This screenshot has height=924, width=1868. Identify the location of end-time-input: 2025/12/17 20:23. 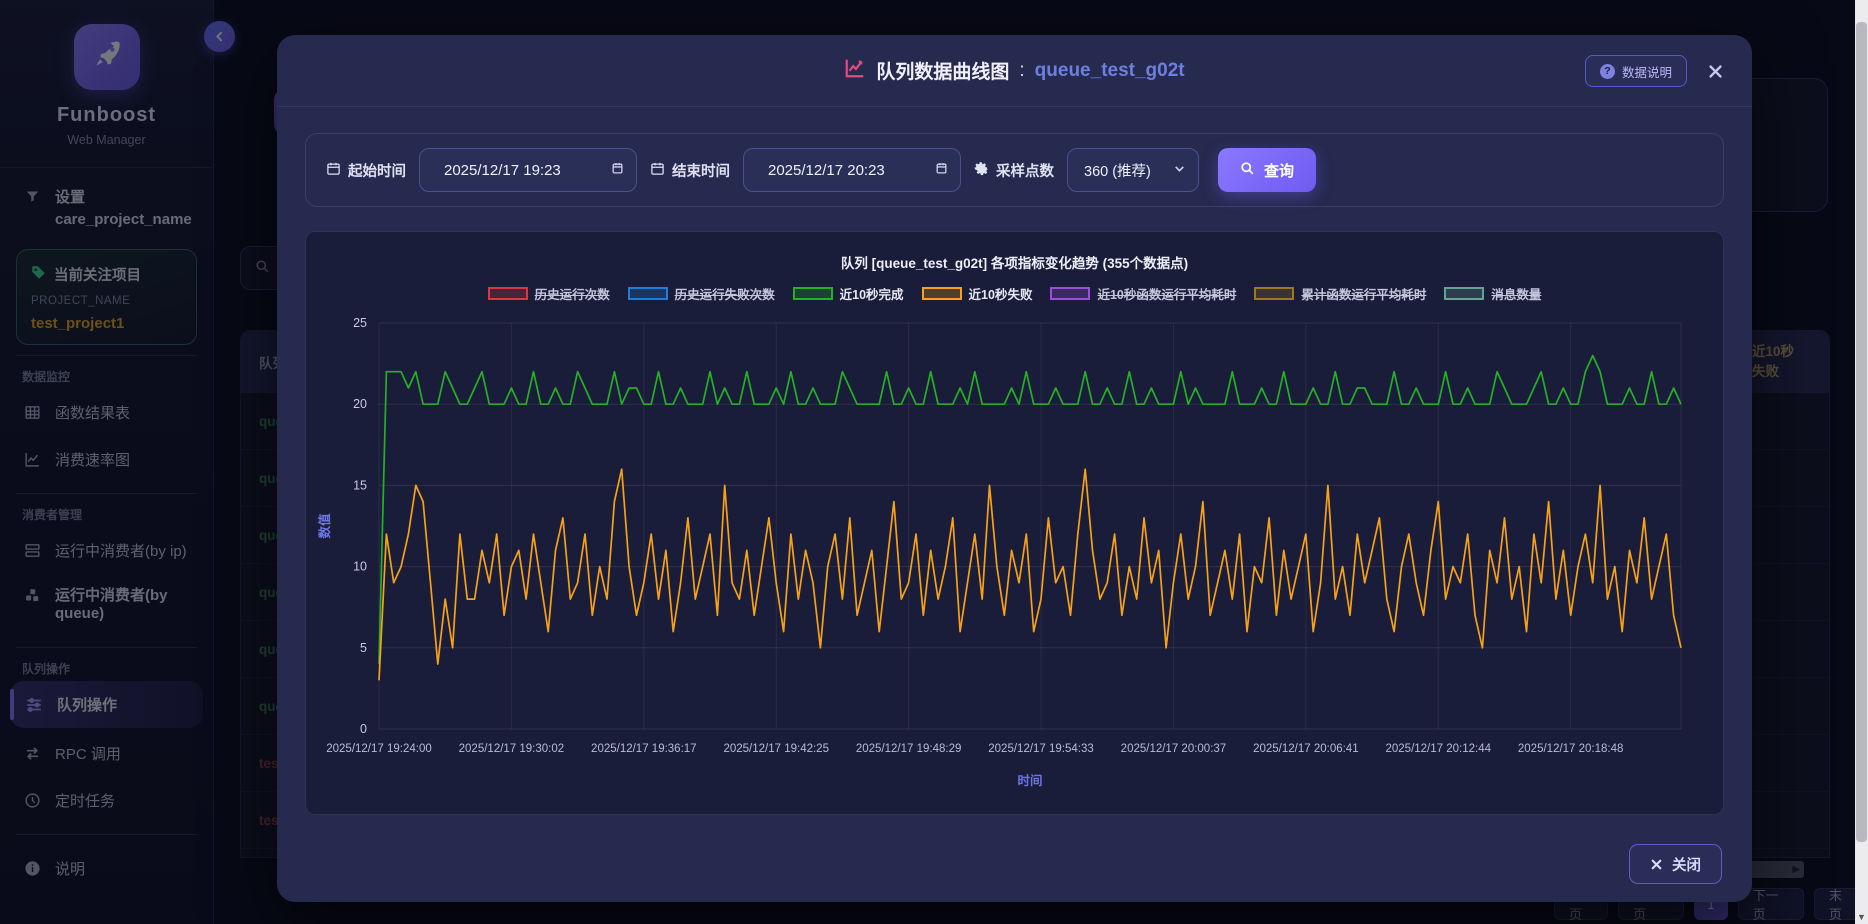
(852, 170).